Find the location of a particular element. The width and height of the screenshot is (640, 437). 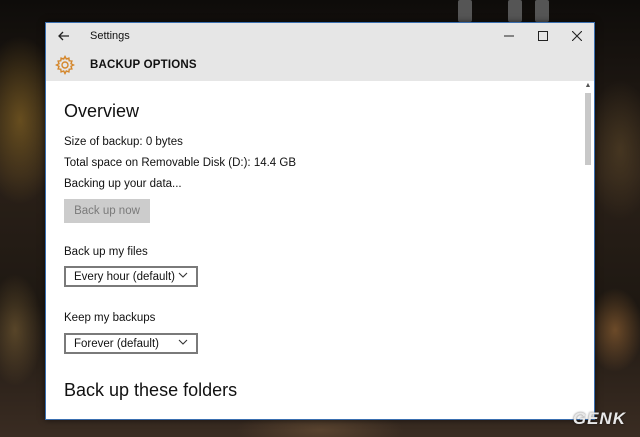

minimize-button is located at coordinates (509, 36).